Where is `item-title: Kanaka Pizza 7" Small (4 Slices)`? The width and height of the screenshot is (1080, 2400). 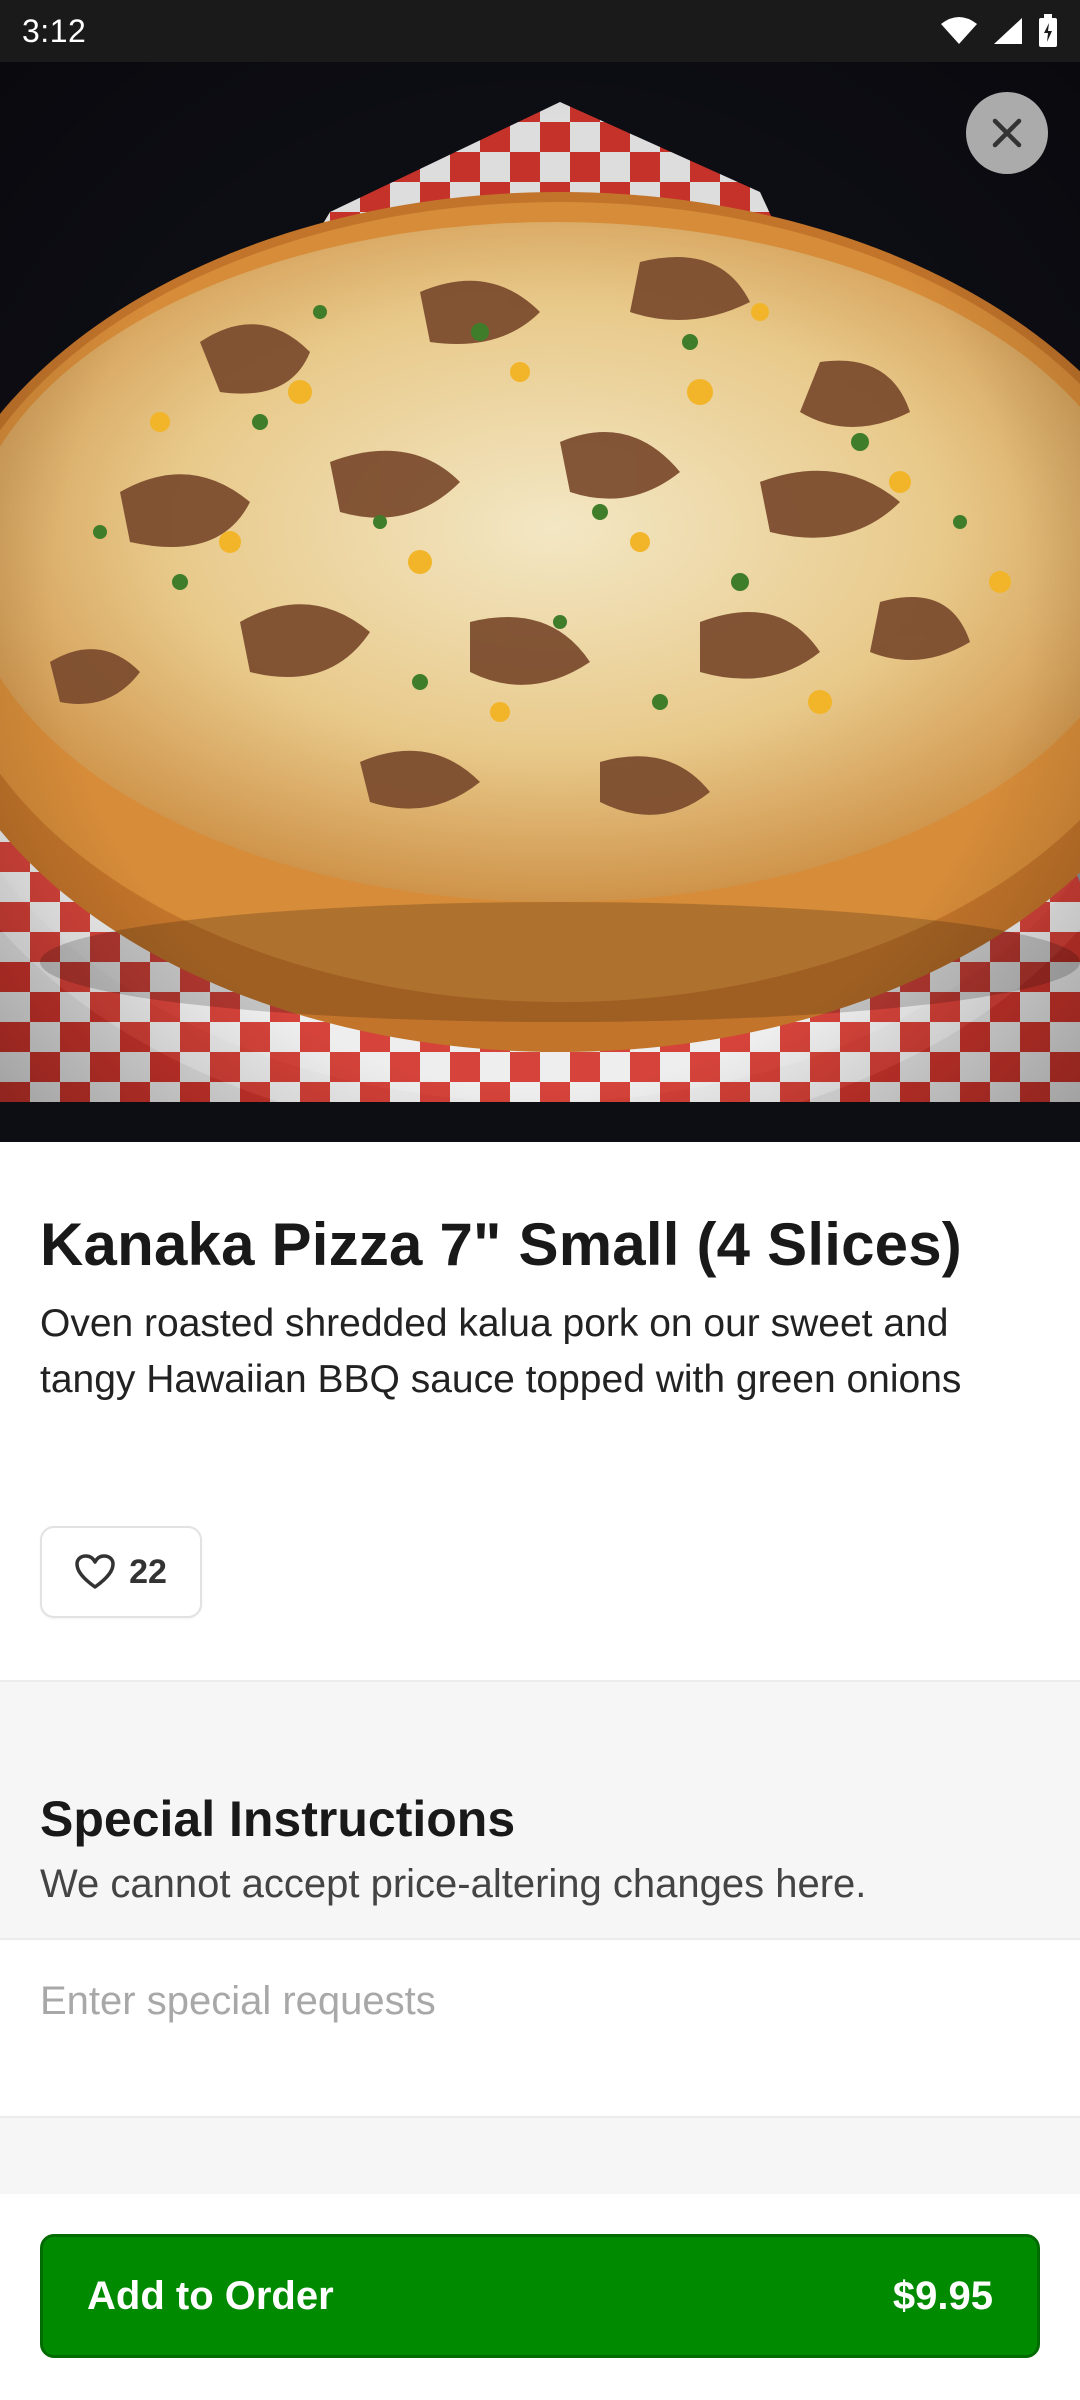 item-title: Kanaka Pizza 7" Small (4 Slices) is located at coordinates (501, 1244).